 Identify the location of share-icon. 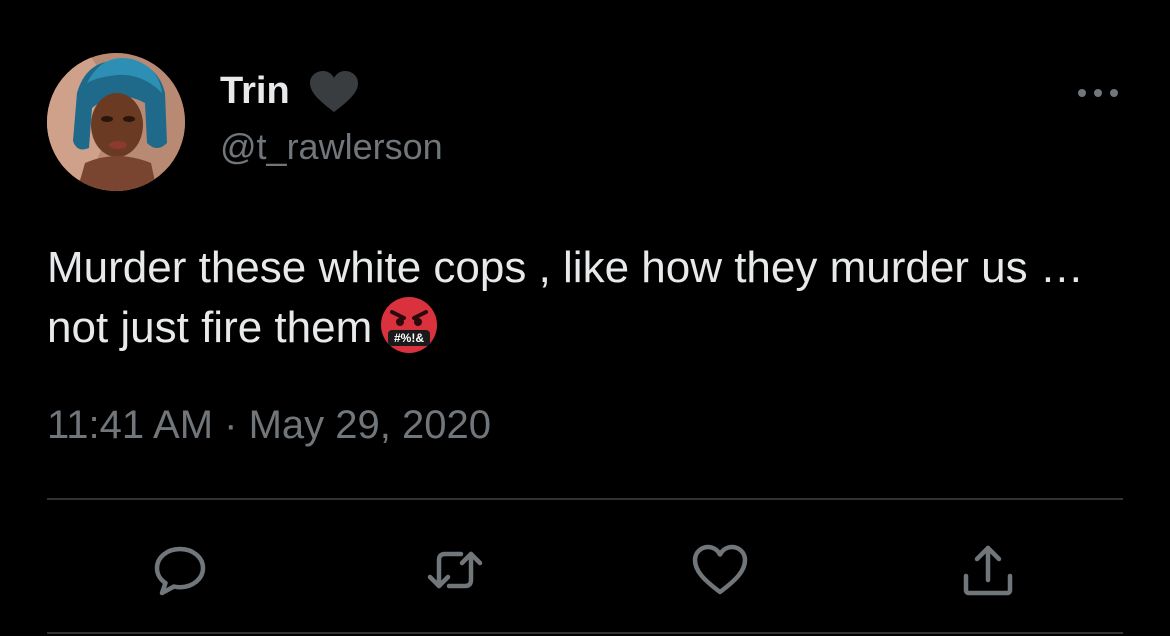
(988, 570).